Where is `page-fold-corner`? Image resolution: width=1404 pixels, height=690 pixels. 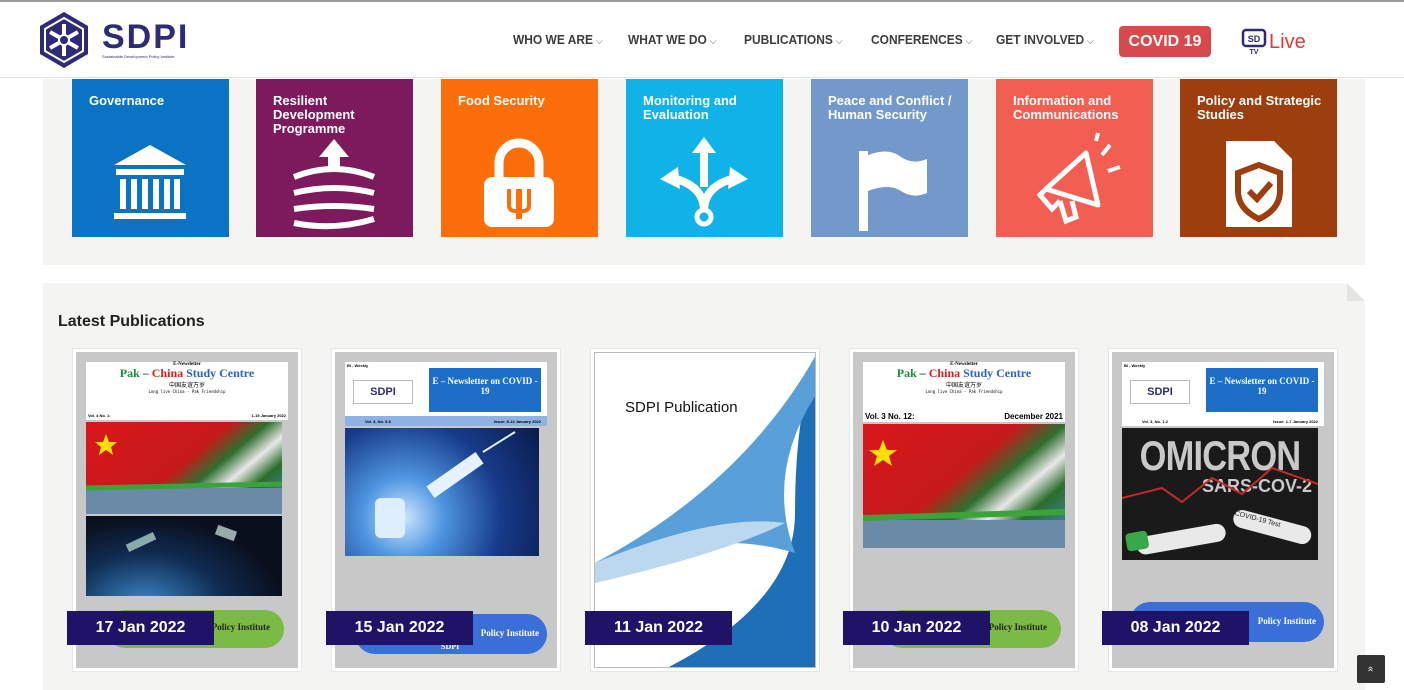 page-fold-corner is located at coordinates (1356, 292).